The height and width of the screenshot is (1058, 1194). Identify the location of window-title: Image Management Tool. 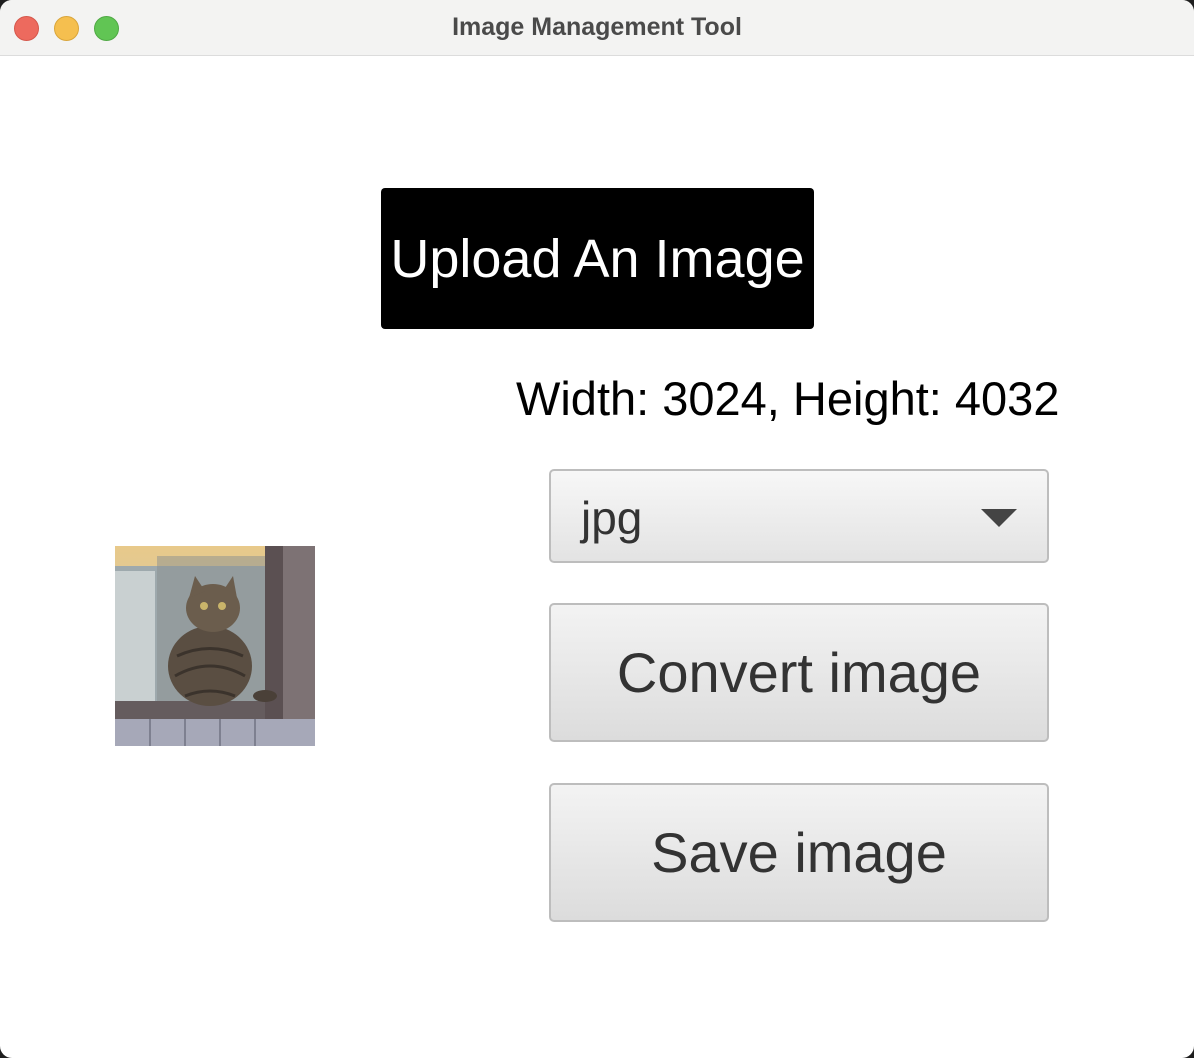
(597, 27).